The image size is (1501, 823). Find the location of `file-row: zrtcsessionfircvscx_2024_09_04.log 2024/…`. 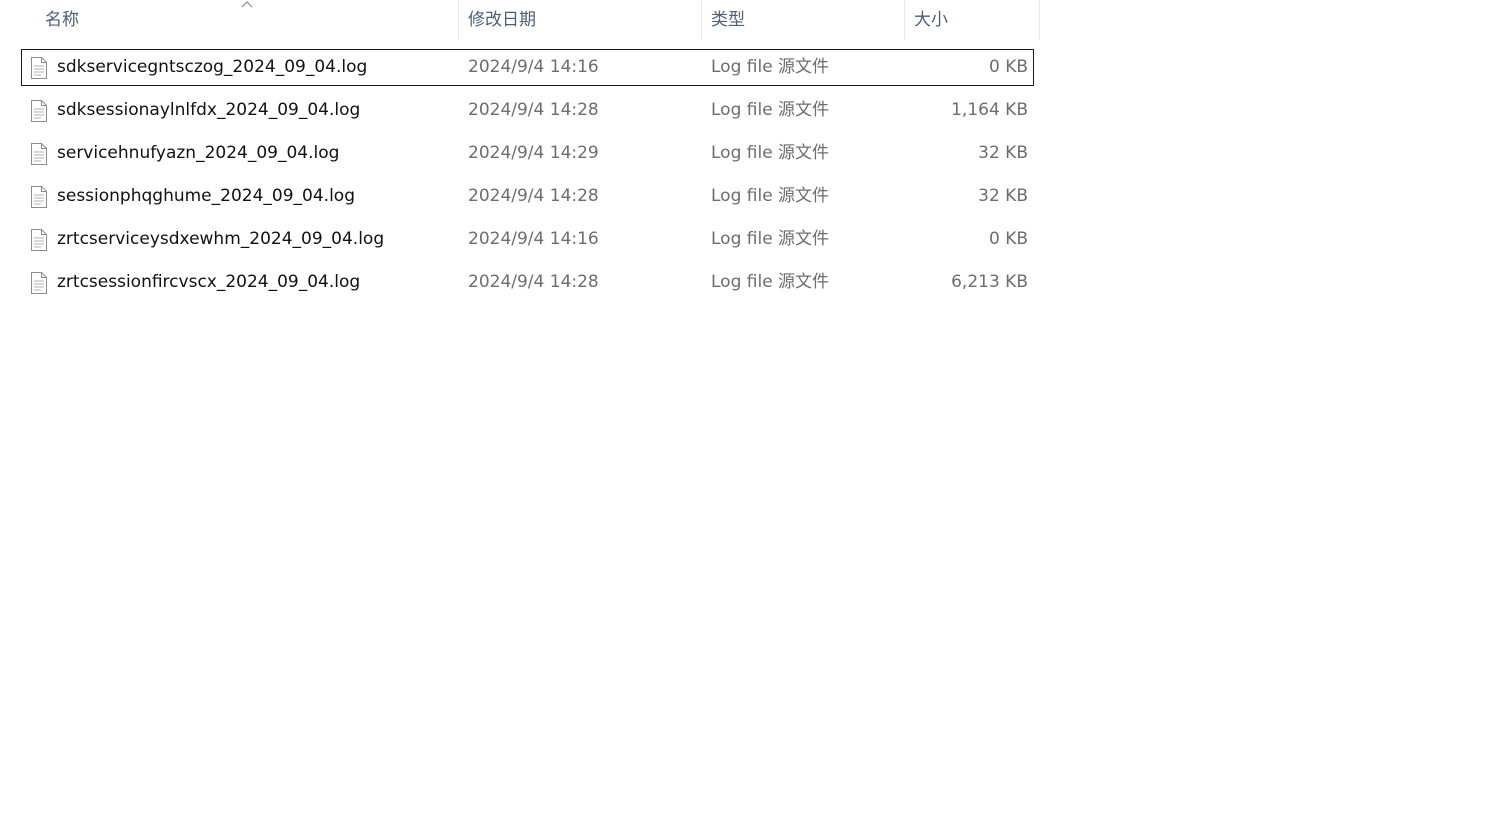

file-row: zrtcsessionfircvscx_2024_09_04.log 2024/… is located at coordinates (527, 282).